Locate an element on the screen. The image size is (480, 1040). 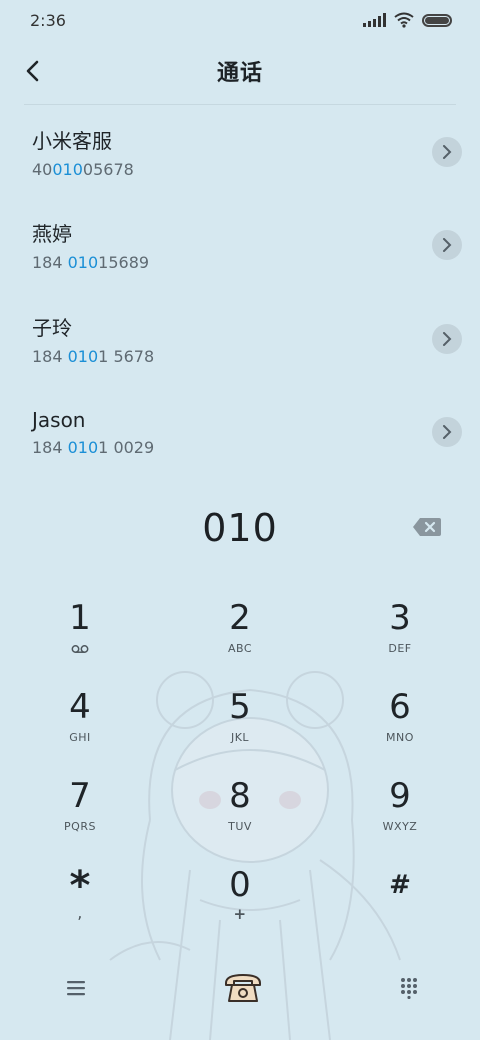
status-icons is located at coordinates (407, 20).